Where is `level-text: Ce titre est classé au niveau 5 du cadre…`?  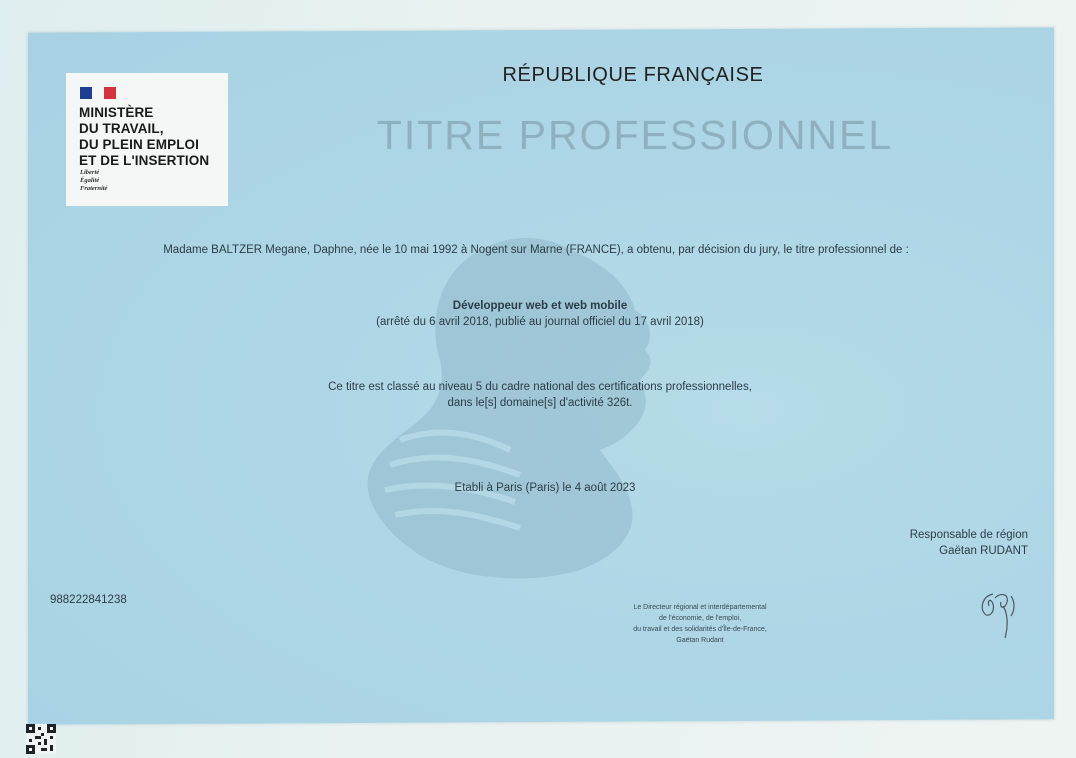
level-text: Ce titre est classé au niveau 5 du cadre… is located at coordinates (540, 387).